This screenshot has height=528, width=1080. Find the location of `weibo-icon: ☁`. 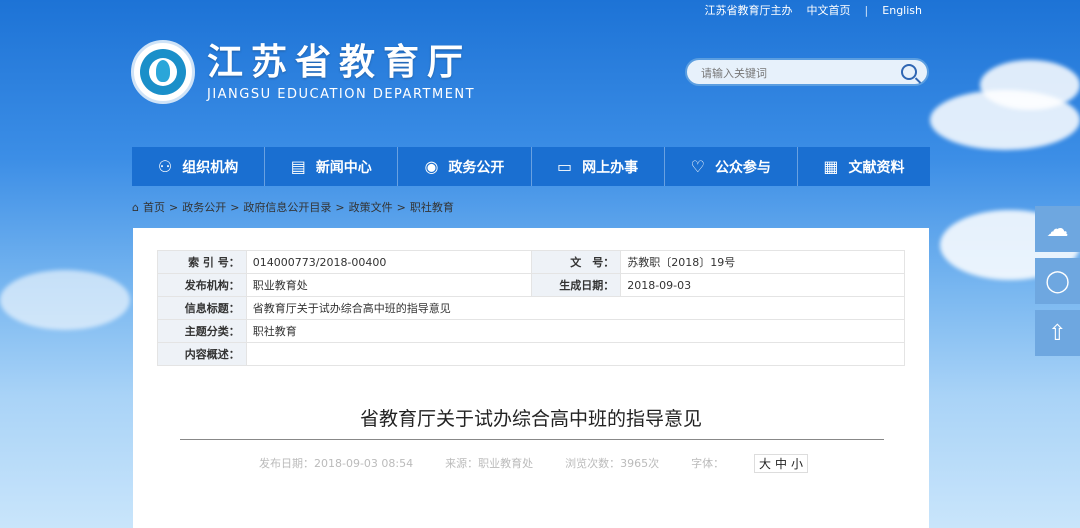

weibo-icon: ☁ is located at coordinates (1057, 229).